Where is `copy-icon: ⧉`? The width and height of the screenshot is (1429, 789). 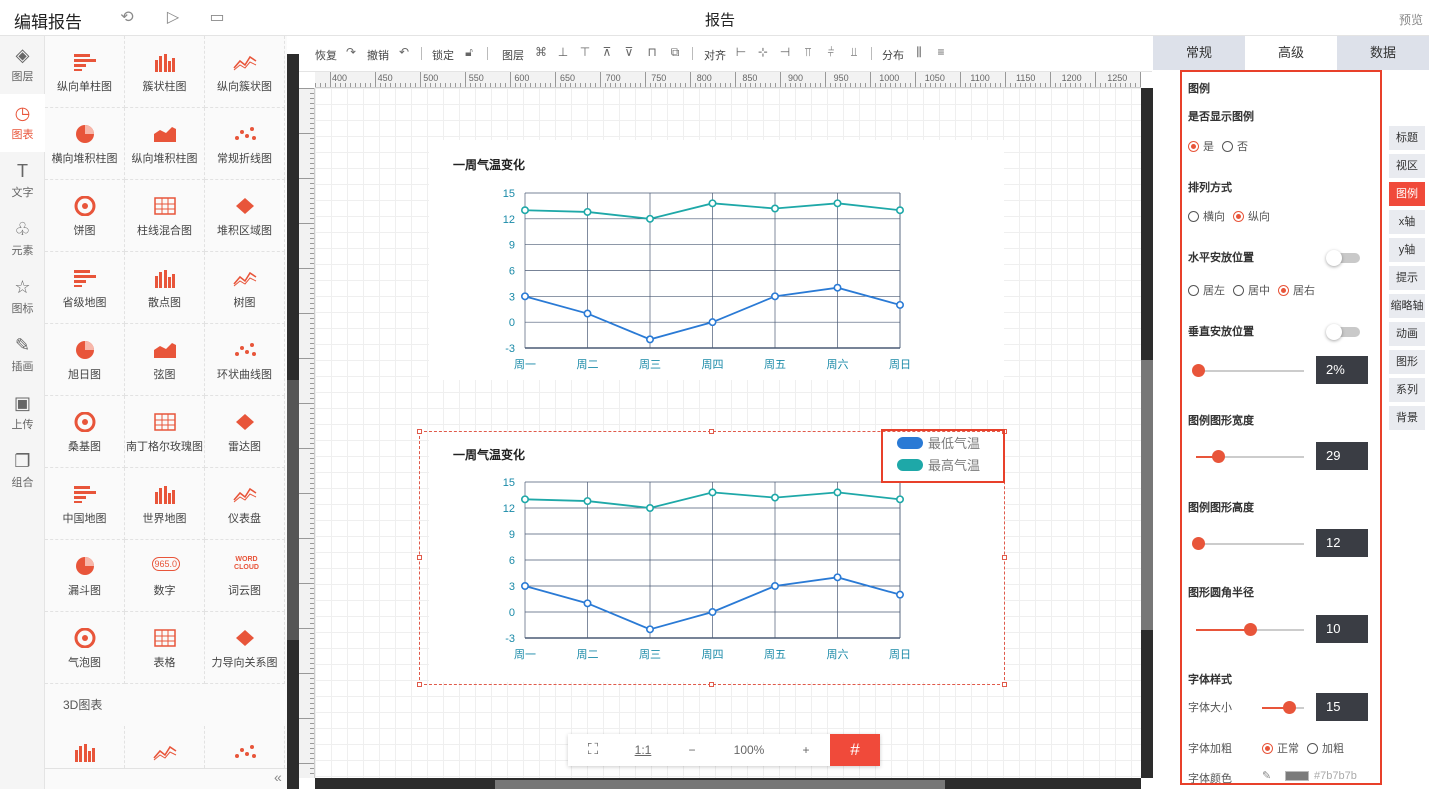
copy-icon: ⧉ is located at coordinates (675, 52).